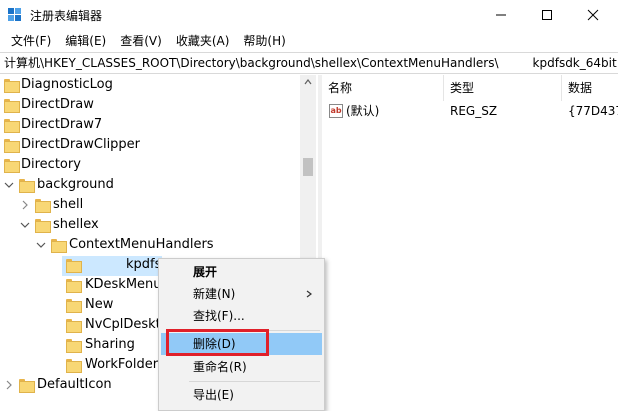 This screenshot has width=618, height=411. I want to click on maximize-icon, so click(547, 15).